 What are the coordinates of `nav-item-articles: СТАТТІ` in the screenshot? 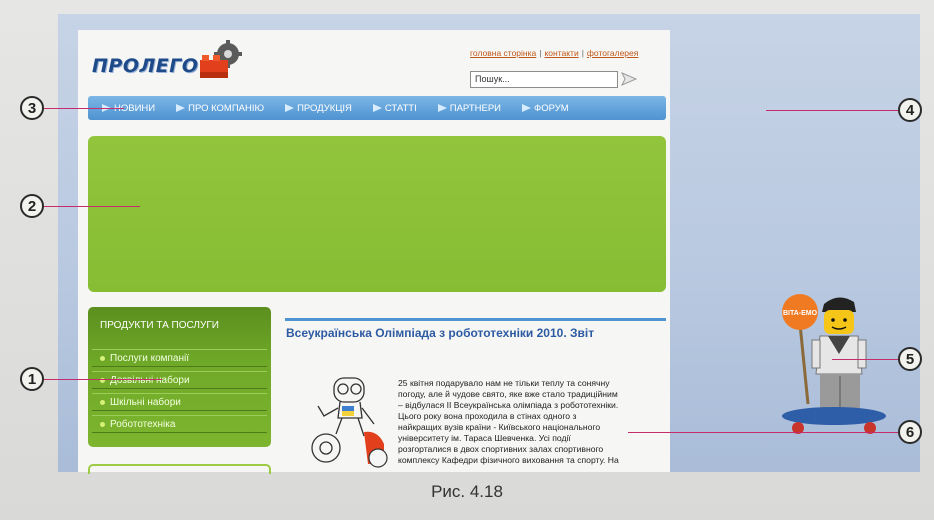 It's located at (394, 108).